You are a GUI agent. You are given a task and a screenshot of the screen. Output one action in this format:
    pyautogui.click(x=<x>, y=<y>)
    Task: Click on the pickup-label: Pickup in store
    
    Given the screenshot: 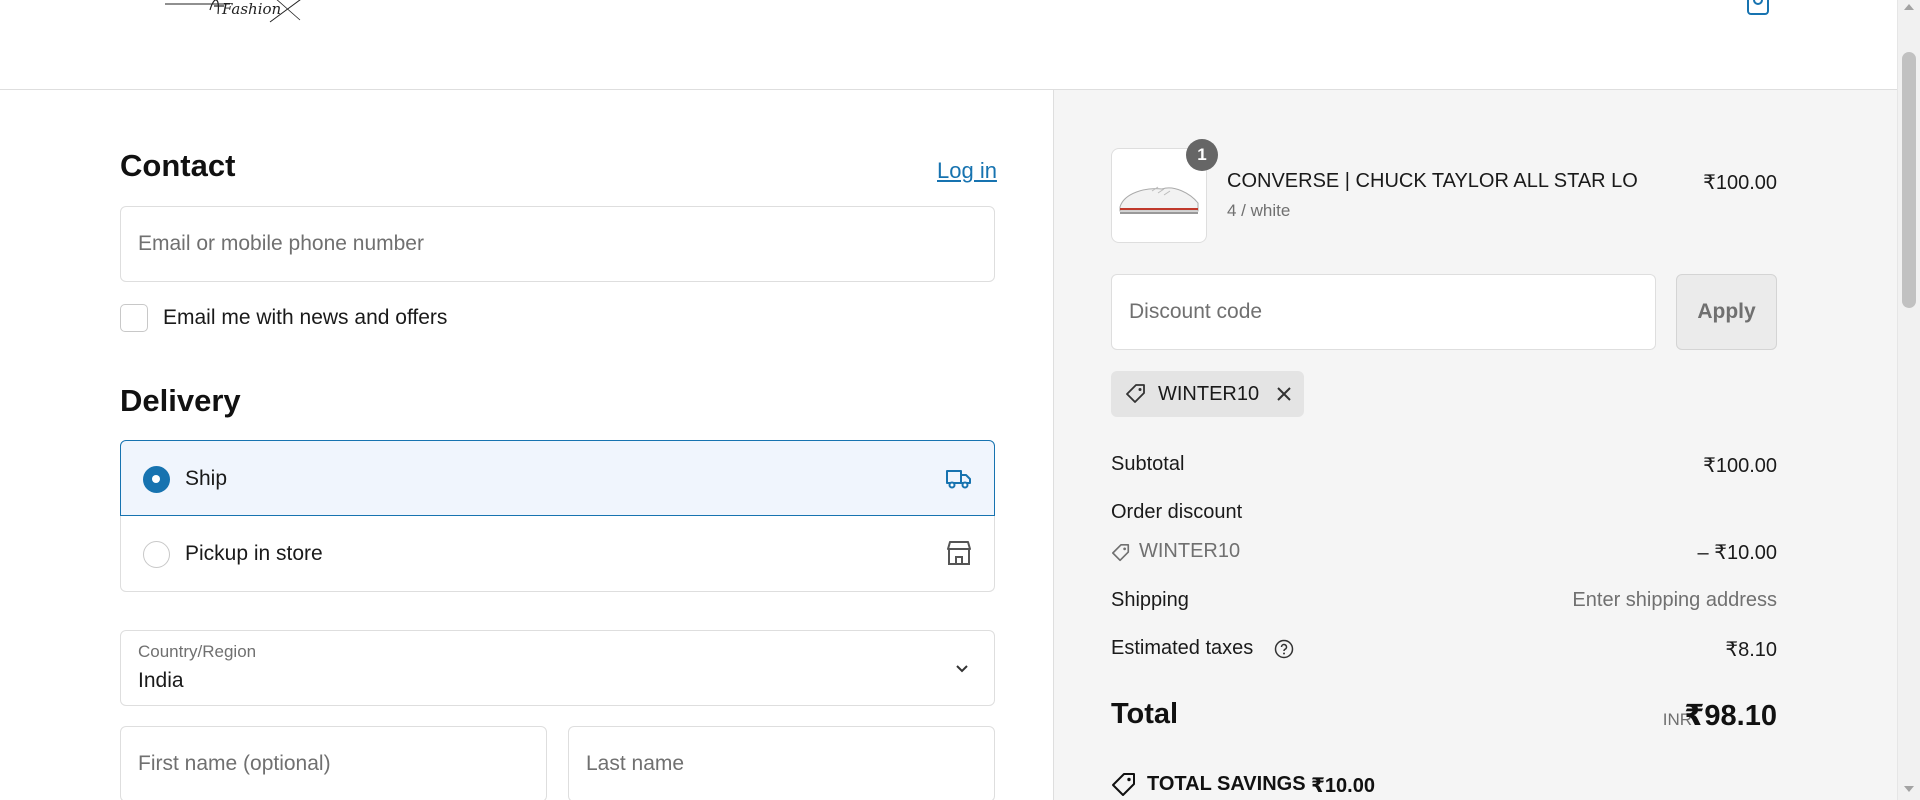 What is the action you would take?
    pyautogui.click(x=254, y=553)
    